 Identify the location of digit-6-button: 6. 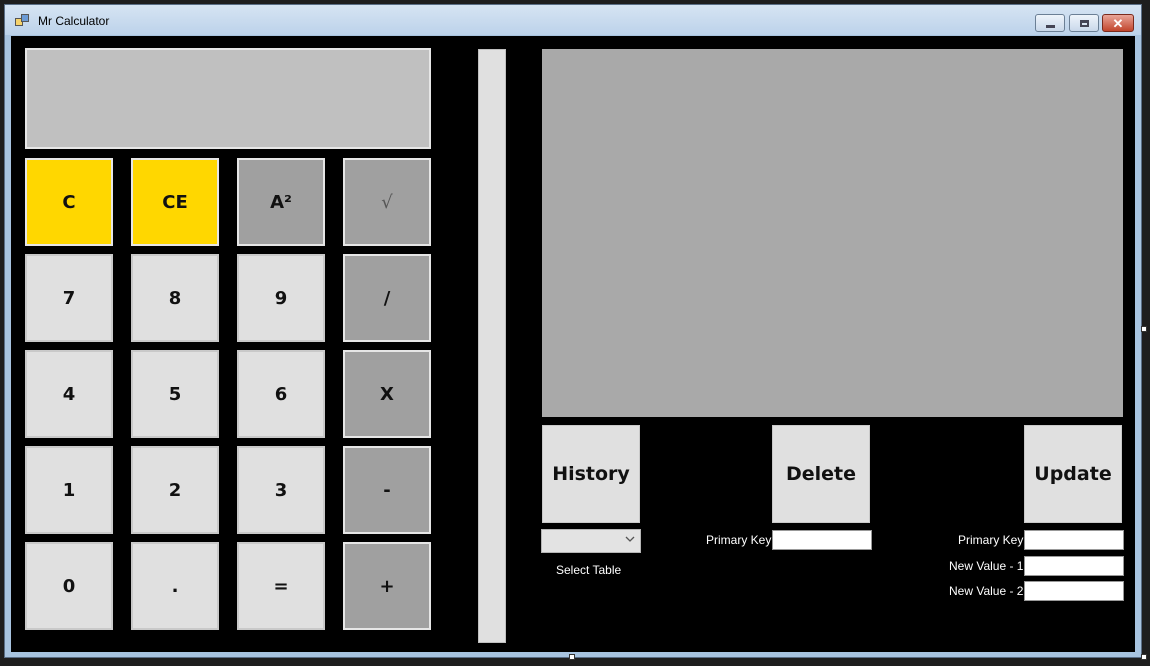
(281, 394).